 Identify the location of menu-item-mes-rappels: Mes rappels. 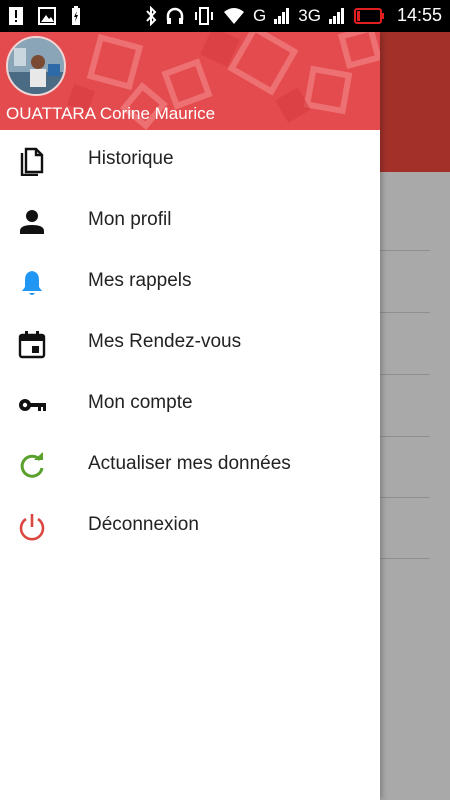
(190, 282).